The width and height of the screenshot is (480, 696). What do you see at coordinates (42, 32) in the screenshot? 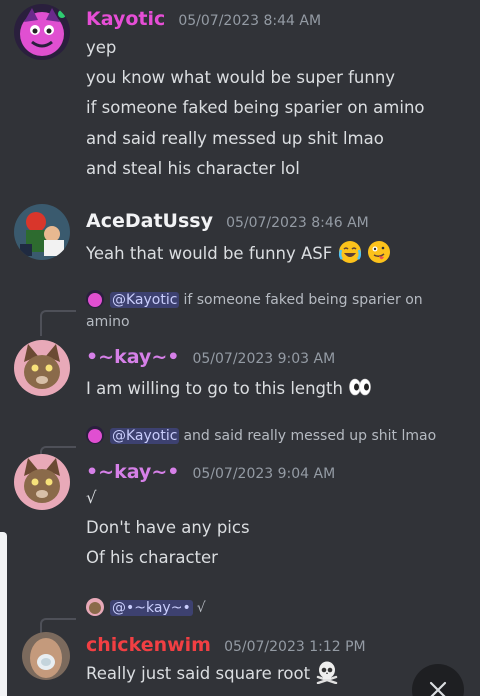
I see `avatar-kayotic` at bounding box center [42, 32].